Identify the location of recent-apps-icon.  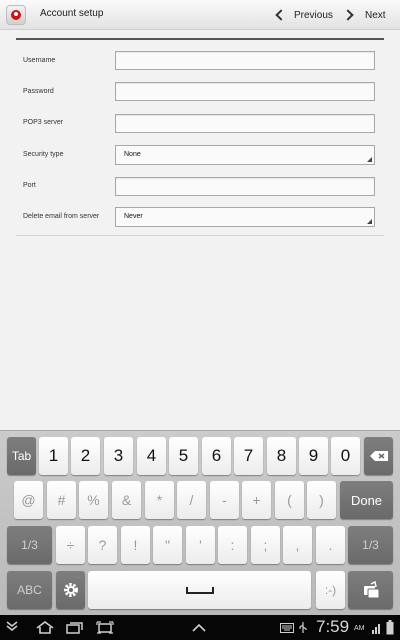
(75, 627).